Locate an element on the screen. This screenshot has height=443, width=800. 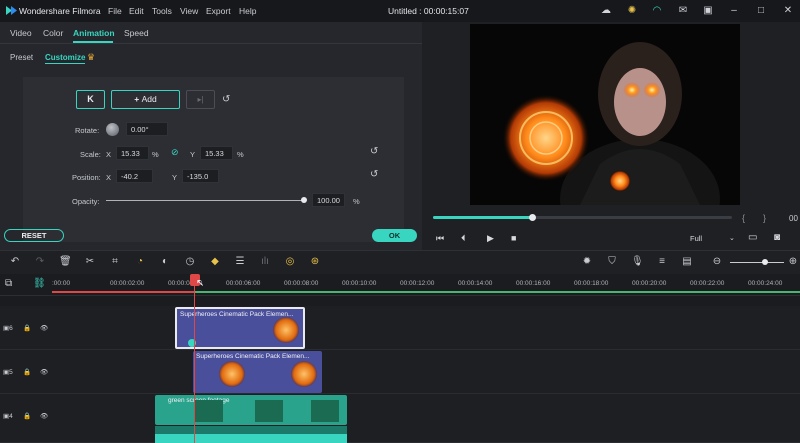
motion-track-icon: ◎ is located at coordinates (290, 262).